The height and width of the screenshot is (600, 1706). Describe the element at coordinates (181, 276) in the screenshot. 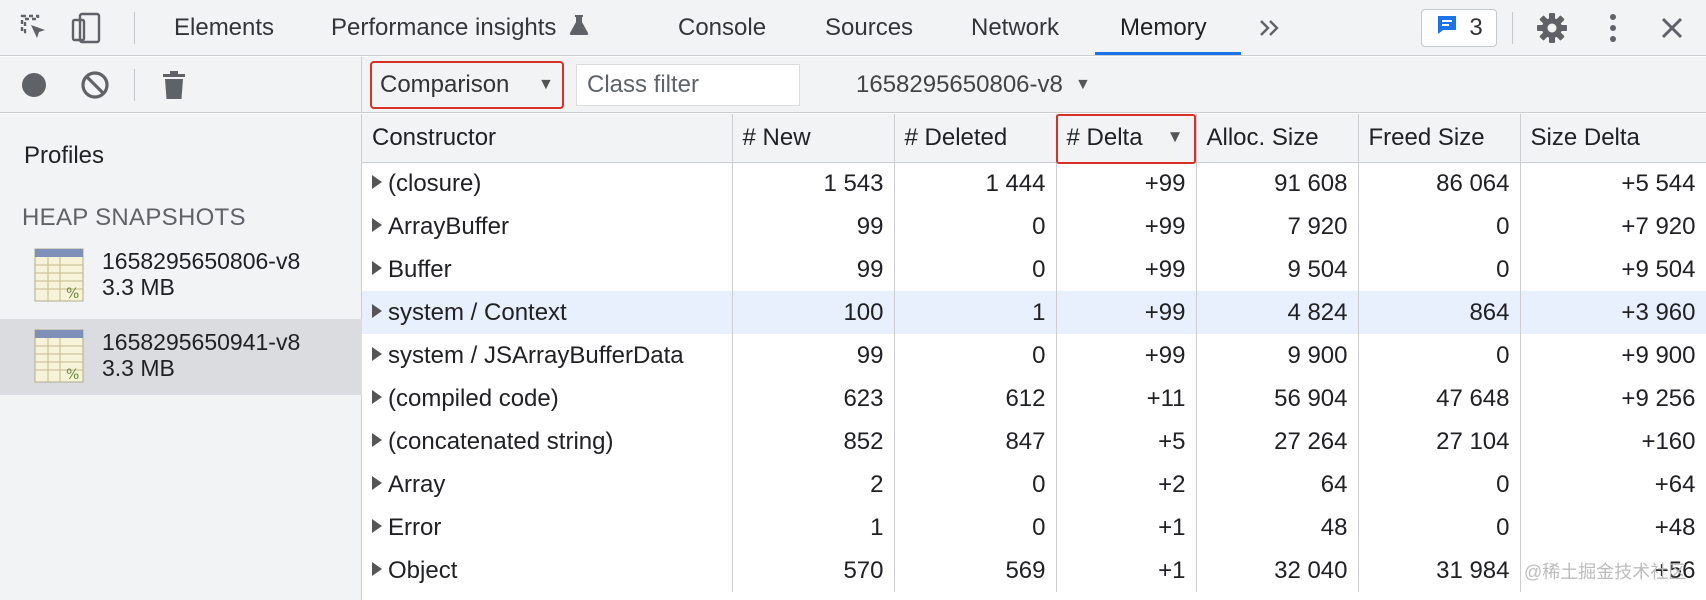

I see `snapshot-item: % 1658295650806-v8 3.3 MB` at that location.